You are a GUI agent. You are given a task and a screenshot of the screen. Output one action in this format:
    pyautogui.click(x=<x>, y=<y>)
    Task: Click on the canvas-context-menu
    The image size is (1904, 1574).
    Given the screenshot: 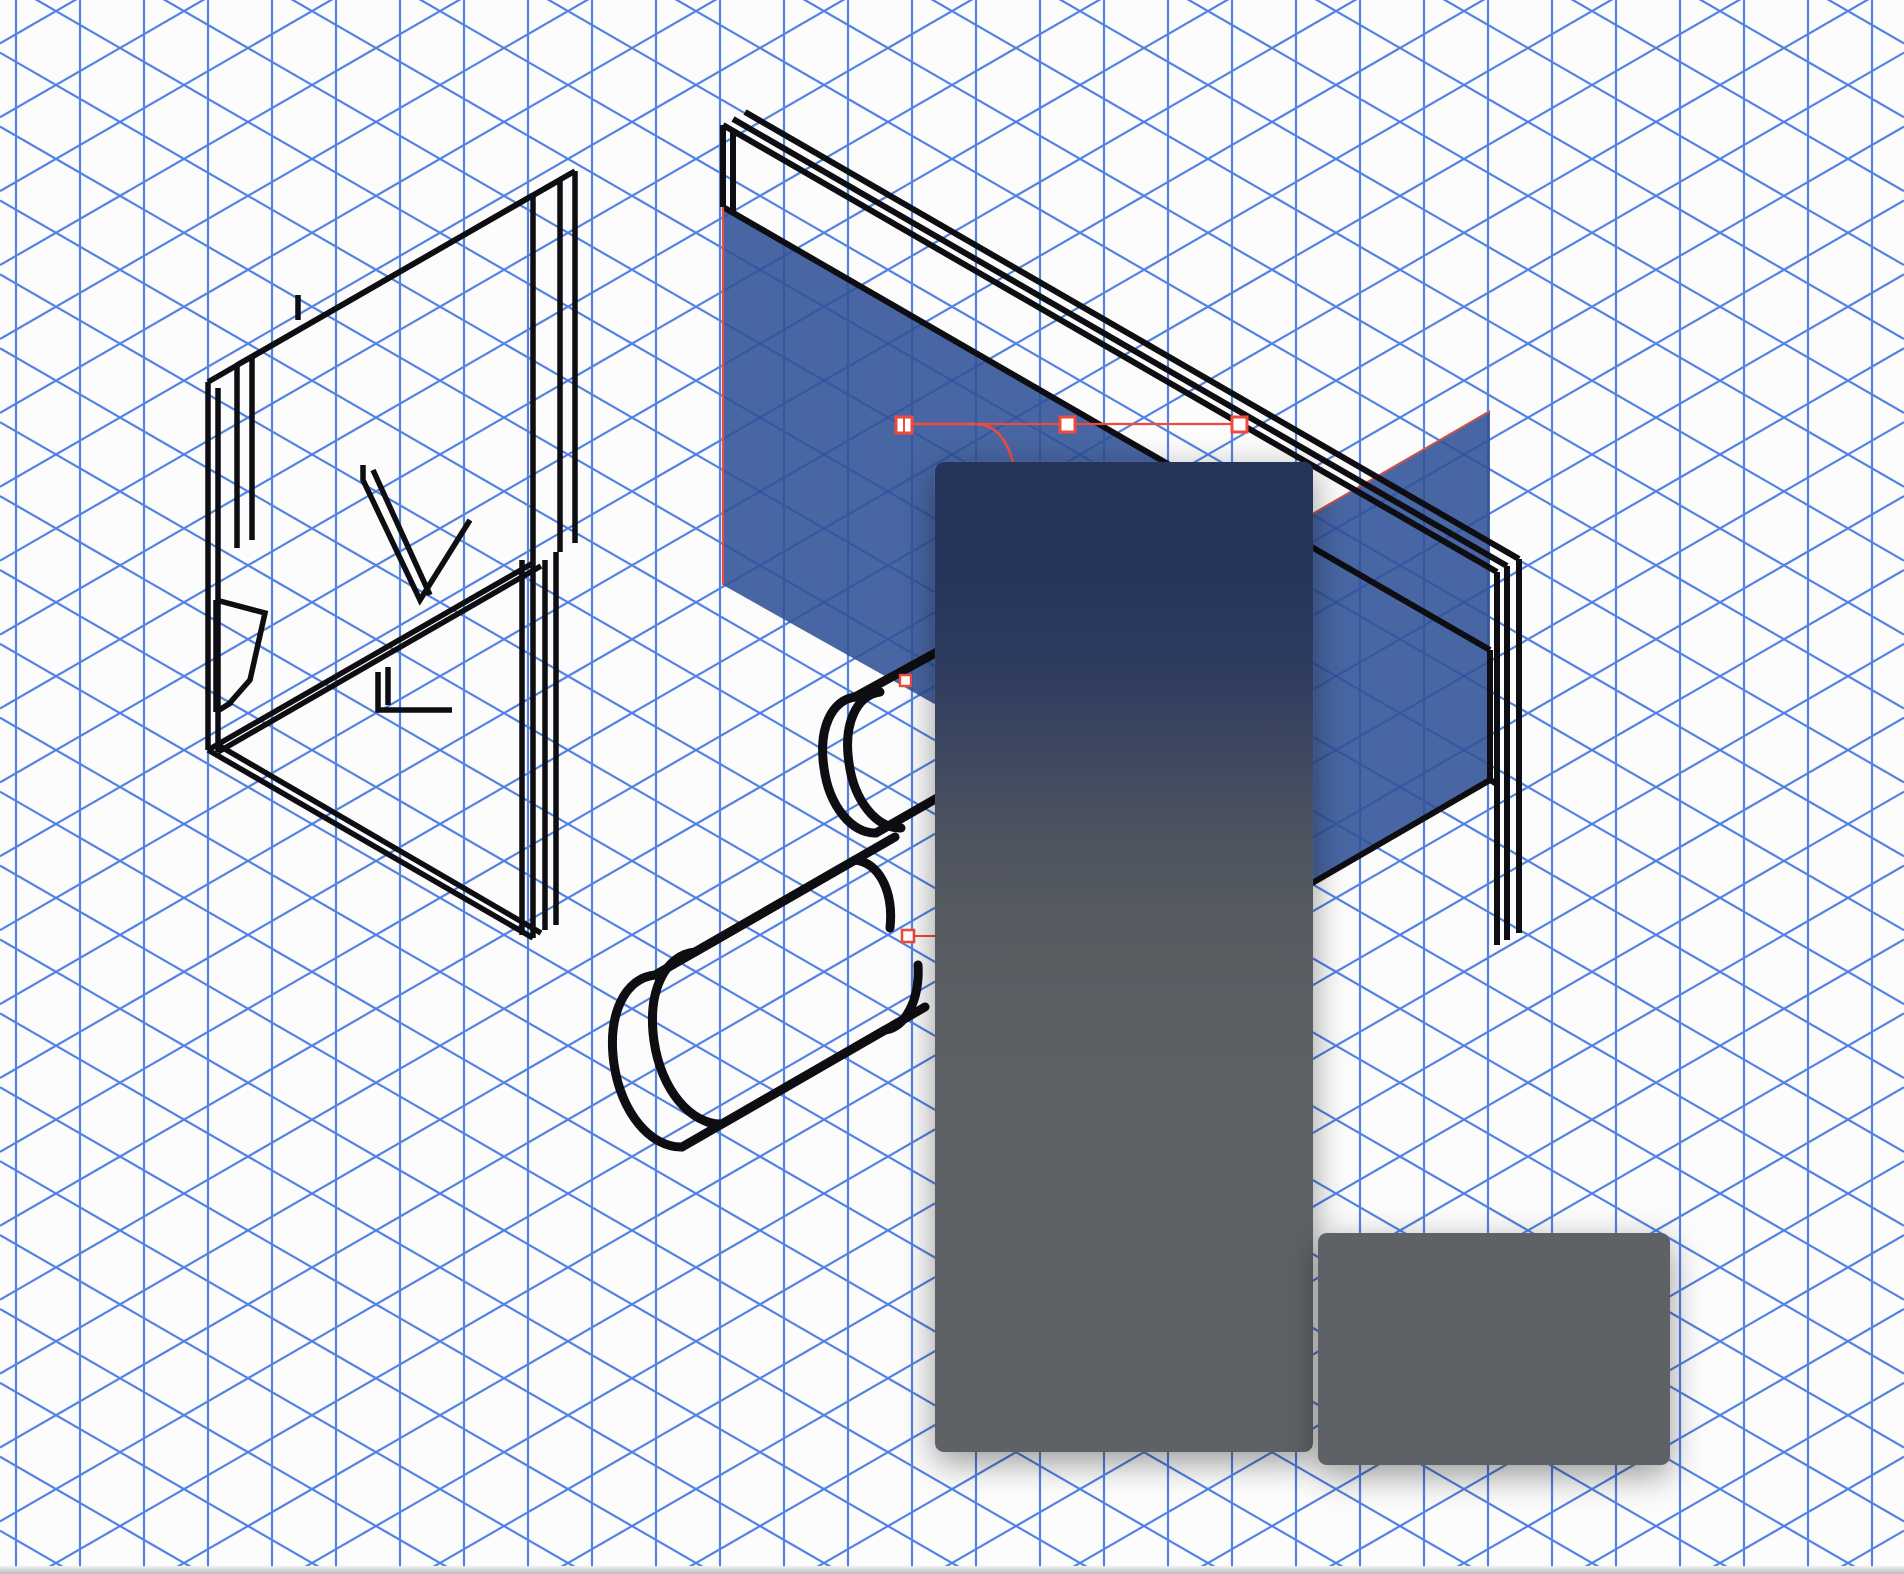 What is the action you would take?
    pyautogui.click(x=1124, y=957)
    